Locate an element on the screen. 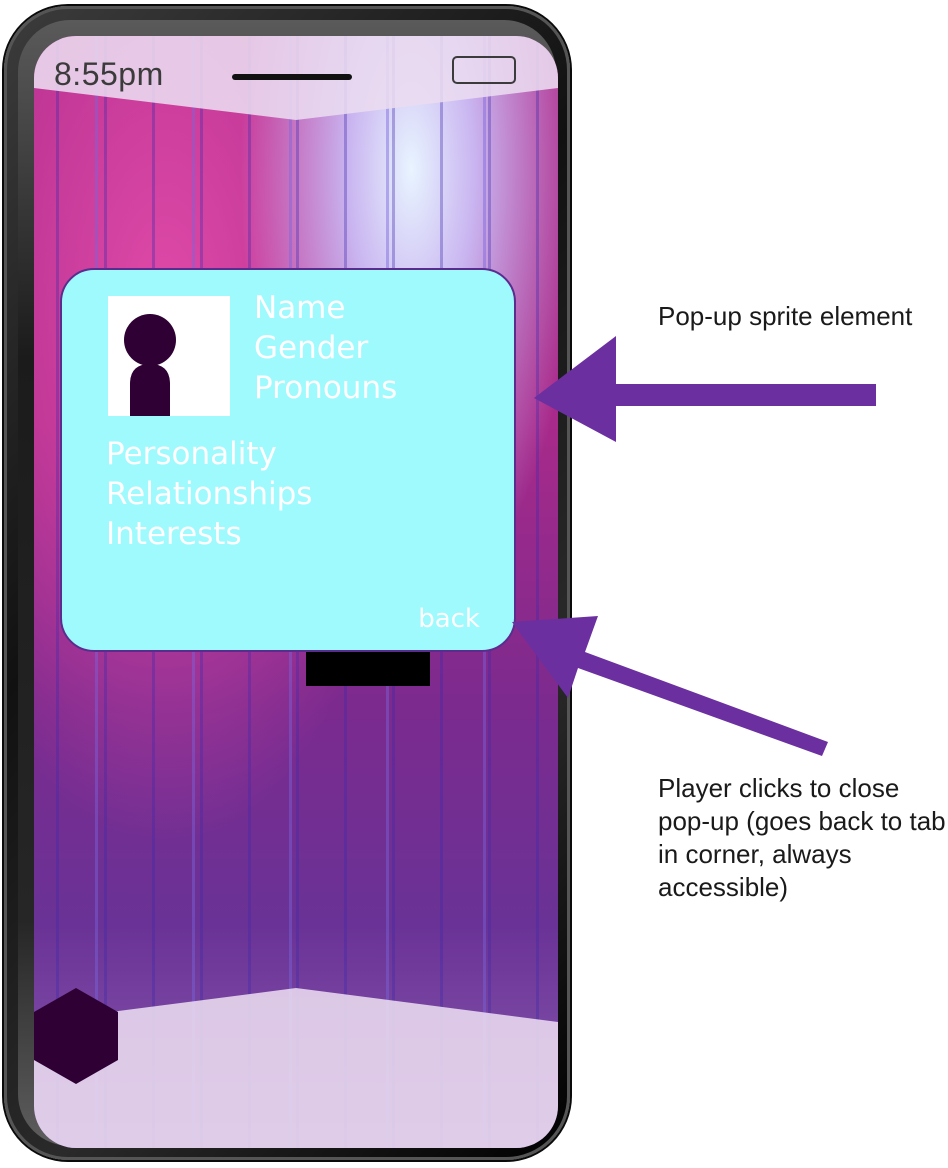 The width and height of the screenshot is (948, 1168). back-arrow-icon is located at coordinates (670, 686).